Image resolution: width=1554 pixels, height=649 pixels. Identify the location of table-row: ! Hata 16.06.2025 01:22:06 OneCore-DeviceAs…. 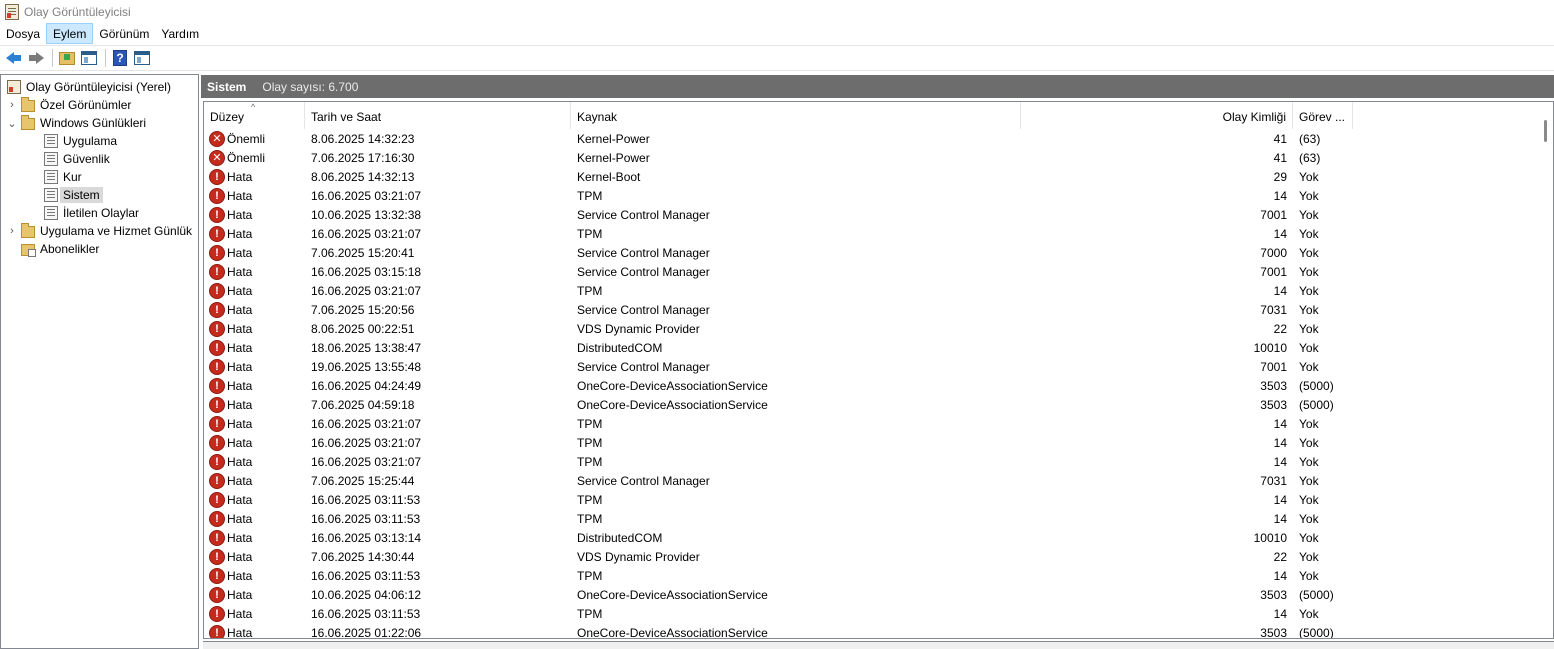
(872, 631).